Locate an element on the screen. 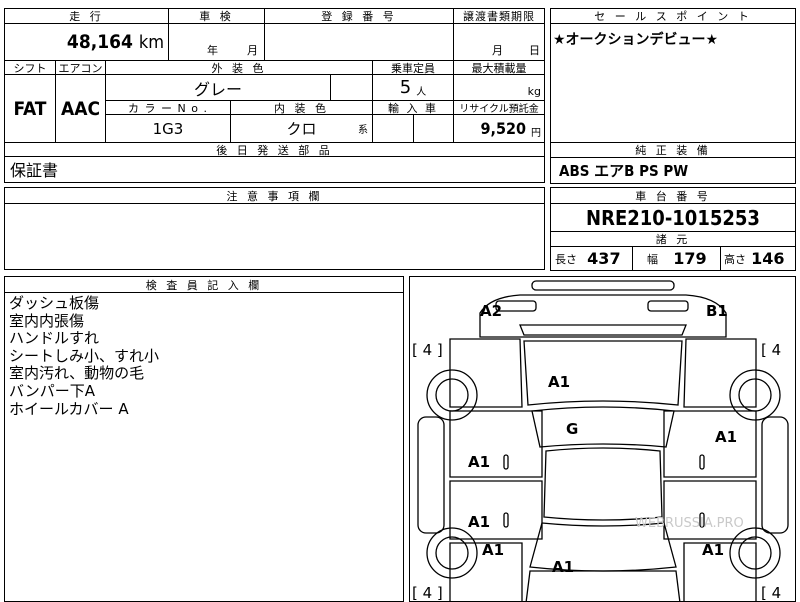  mark-front-right: B1 is located at coordinates (717, 311).